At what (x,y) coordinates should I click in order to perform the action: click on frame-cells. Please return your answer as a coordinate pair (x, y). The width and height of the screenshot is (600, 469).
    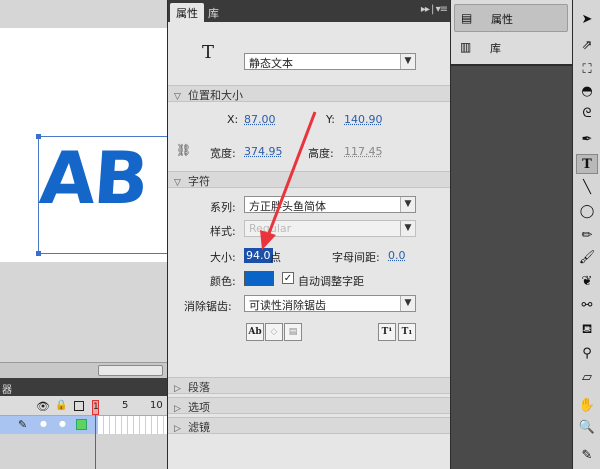
    Looking at the image, I should click on (132, 425).